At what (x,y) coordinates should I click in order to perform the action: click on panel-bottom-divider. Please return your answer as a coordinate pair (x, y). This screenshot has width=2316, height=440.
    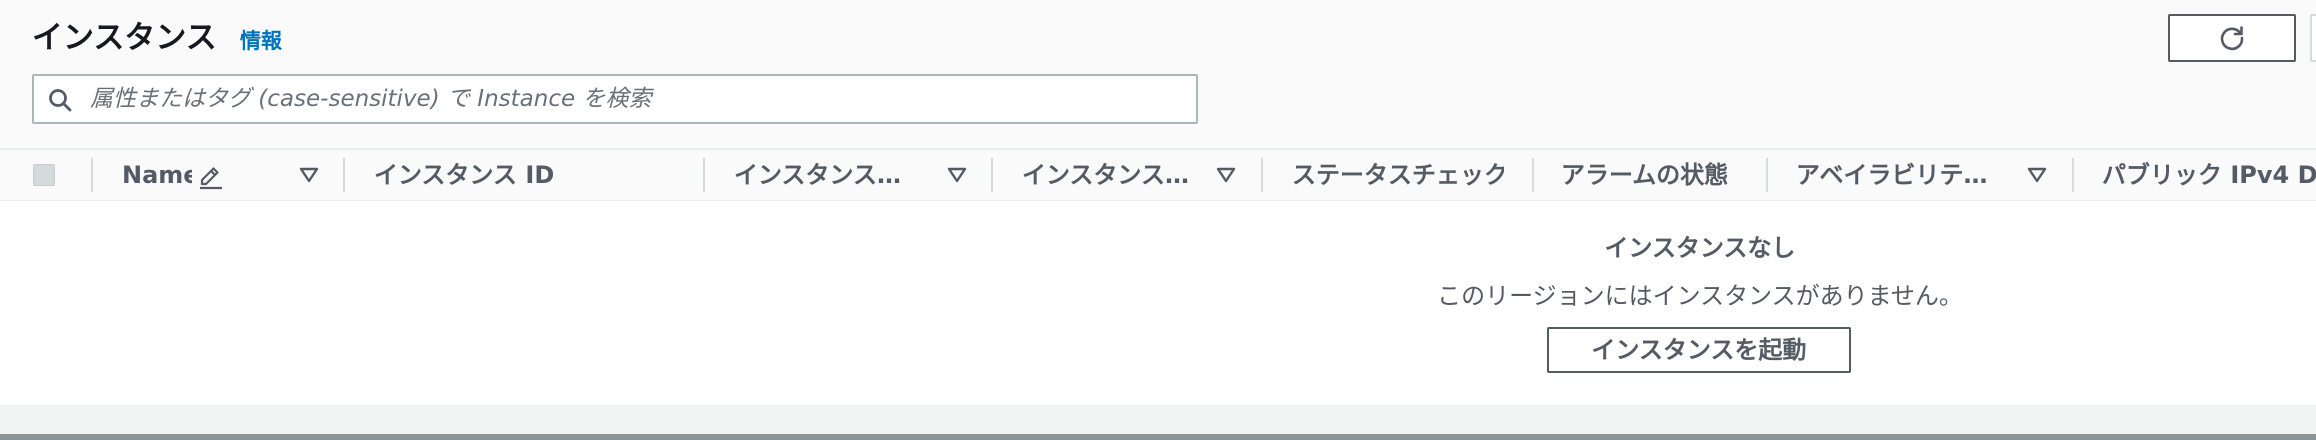
    Looking at the image, I should click on (1158, 437).